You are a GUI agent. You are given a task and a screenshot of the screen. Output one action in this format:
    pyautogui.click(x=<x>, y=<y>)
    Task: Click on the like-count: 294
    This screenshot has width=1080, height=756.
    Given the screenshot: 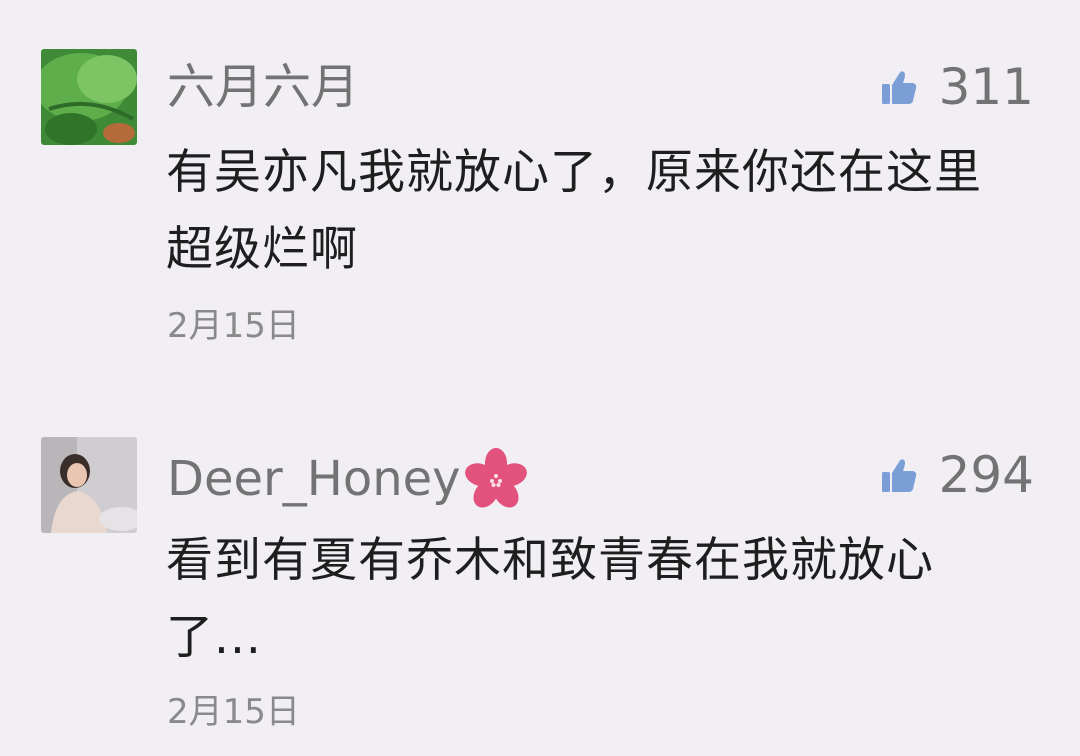 What is the action you would take?
    pyautogui.click(x=986, y=475)
    